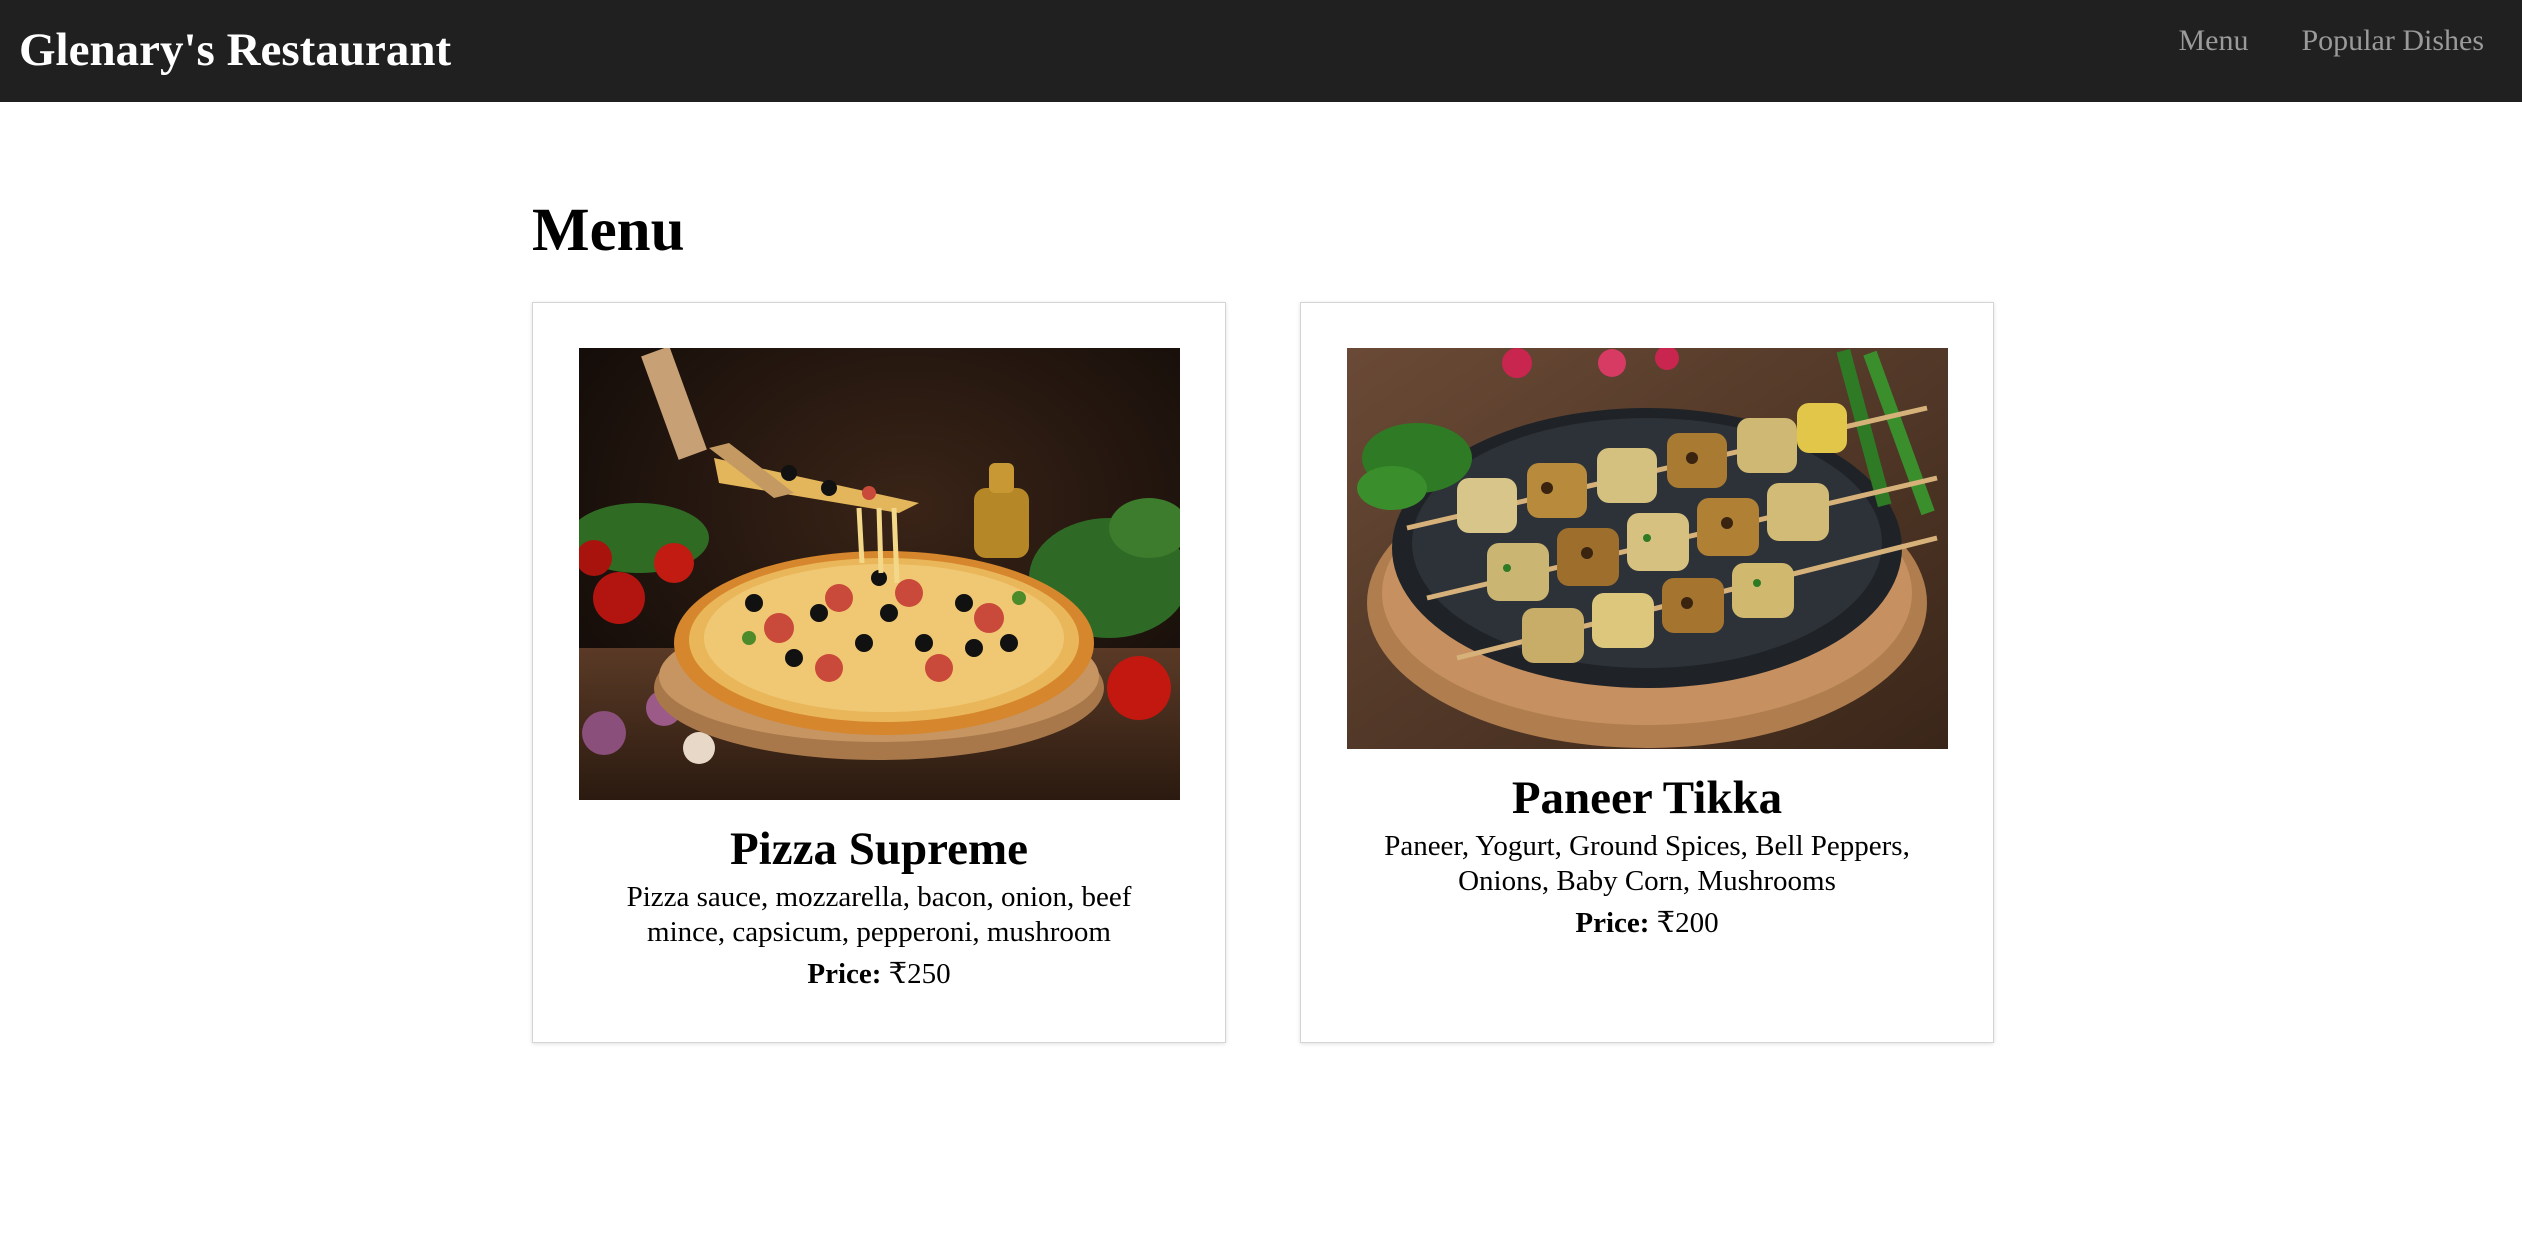  I want to click on nav-link-menu: Menu, so click(2214, 41).